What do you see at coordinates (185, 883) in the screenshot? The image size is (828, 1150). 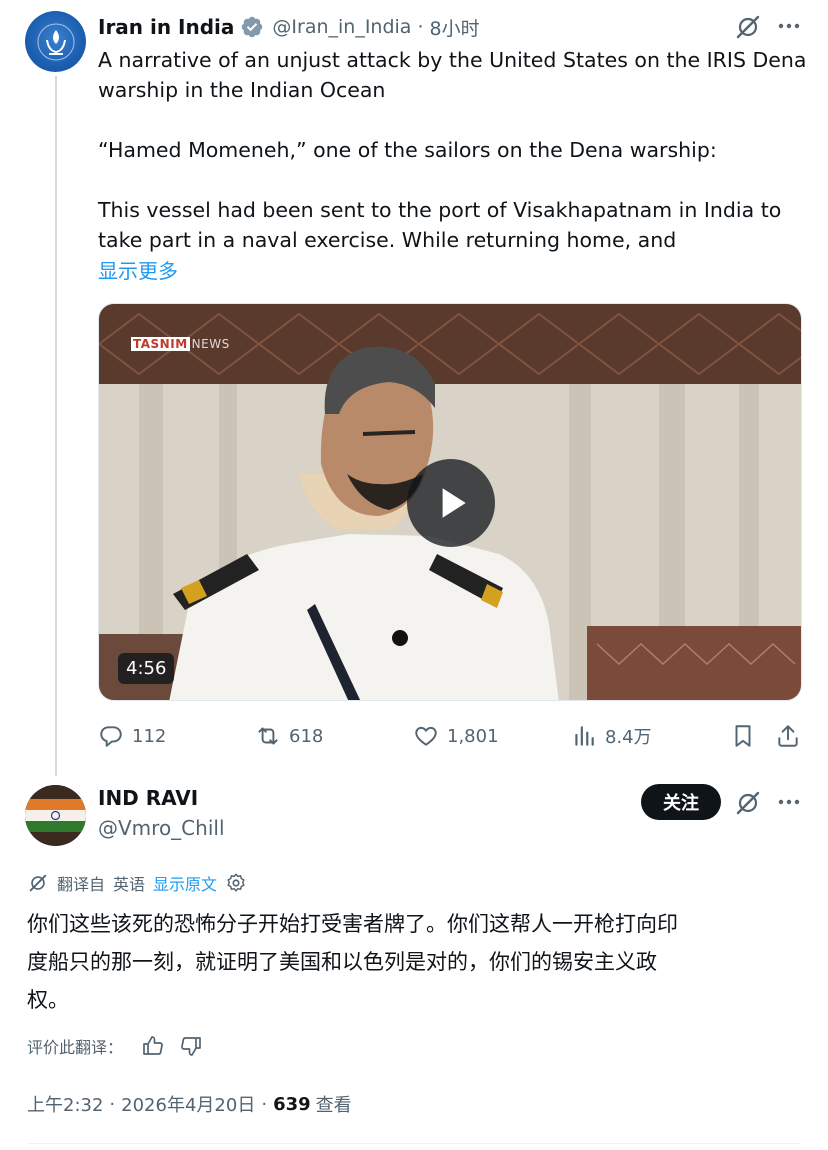 I see `show-original-link: 显示原文` at bounding box center [185, 883].